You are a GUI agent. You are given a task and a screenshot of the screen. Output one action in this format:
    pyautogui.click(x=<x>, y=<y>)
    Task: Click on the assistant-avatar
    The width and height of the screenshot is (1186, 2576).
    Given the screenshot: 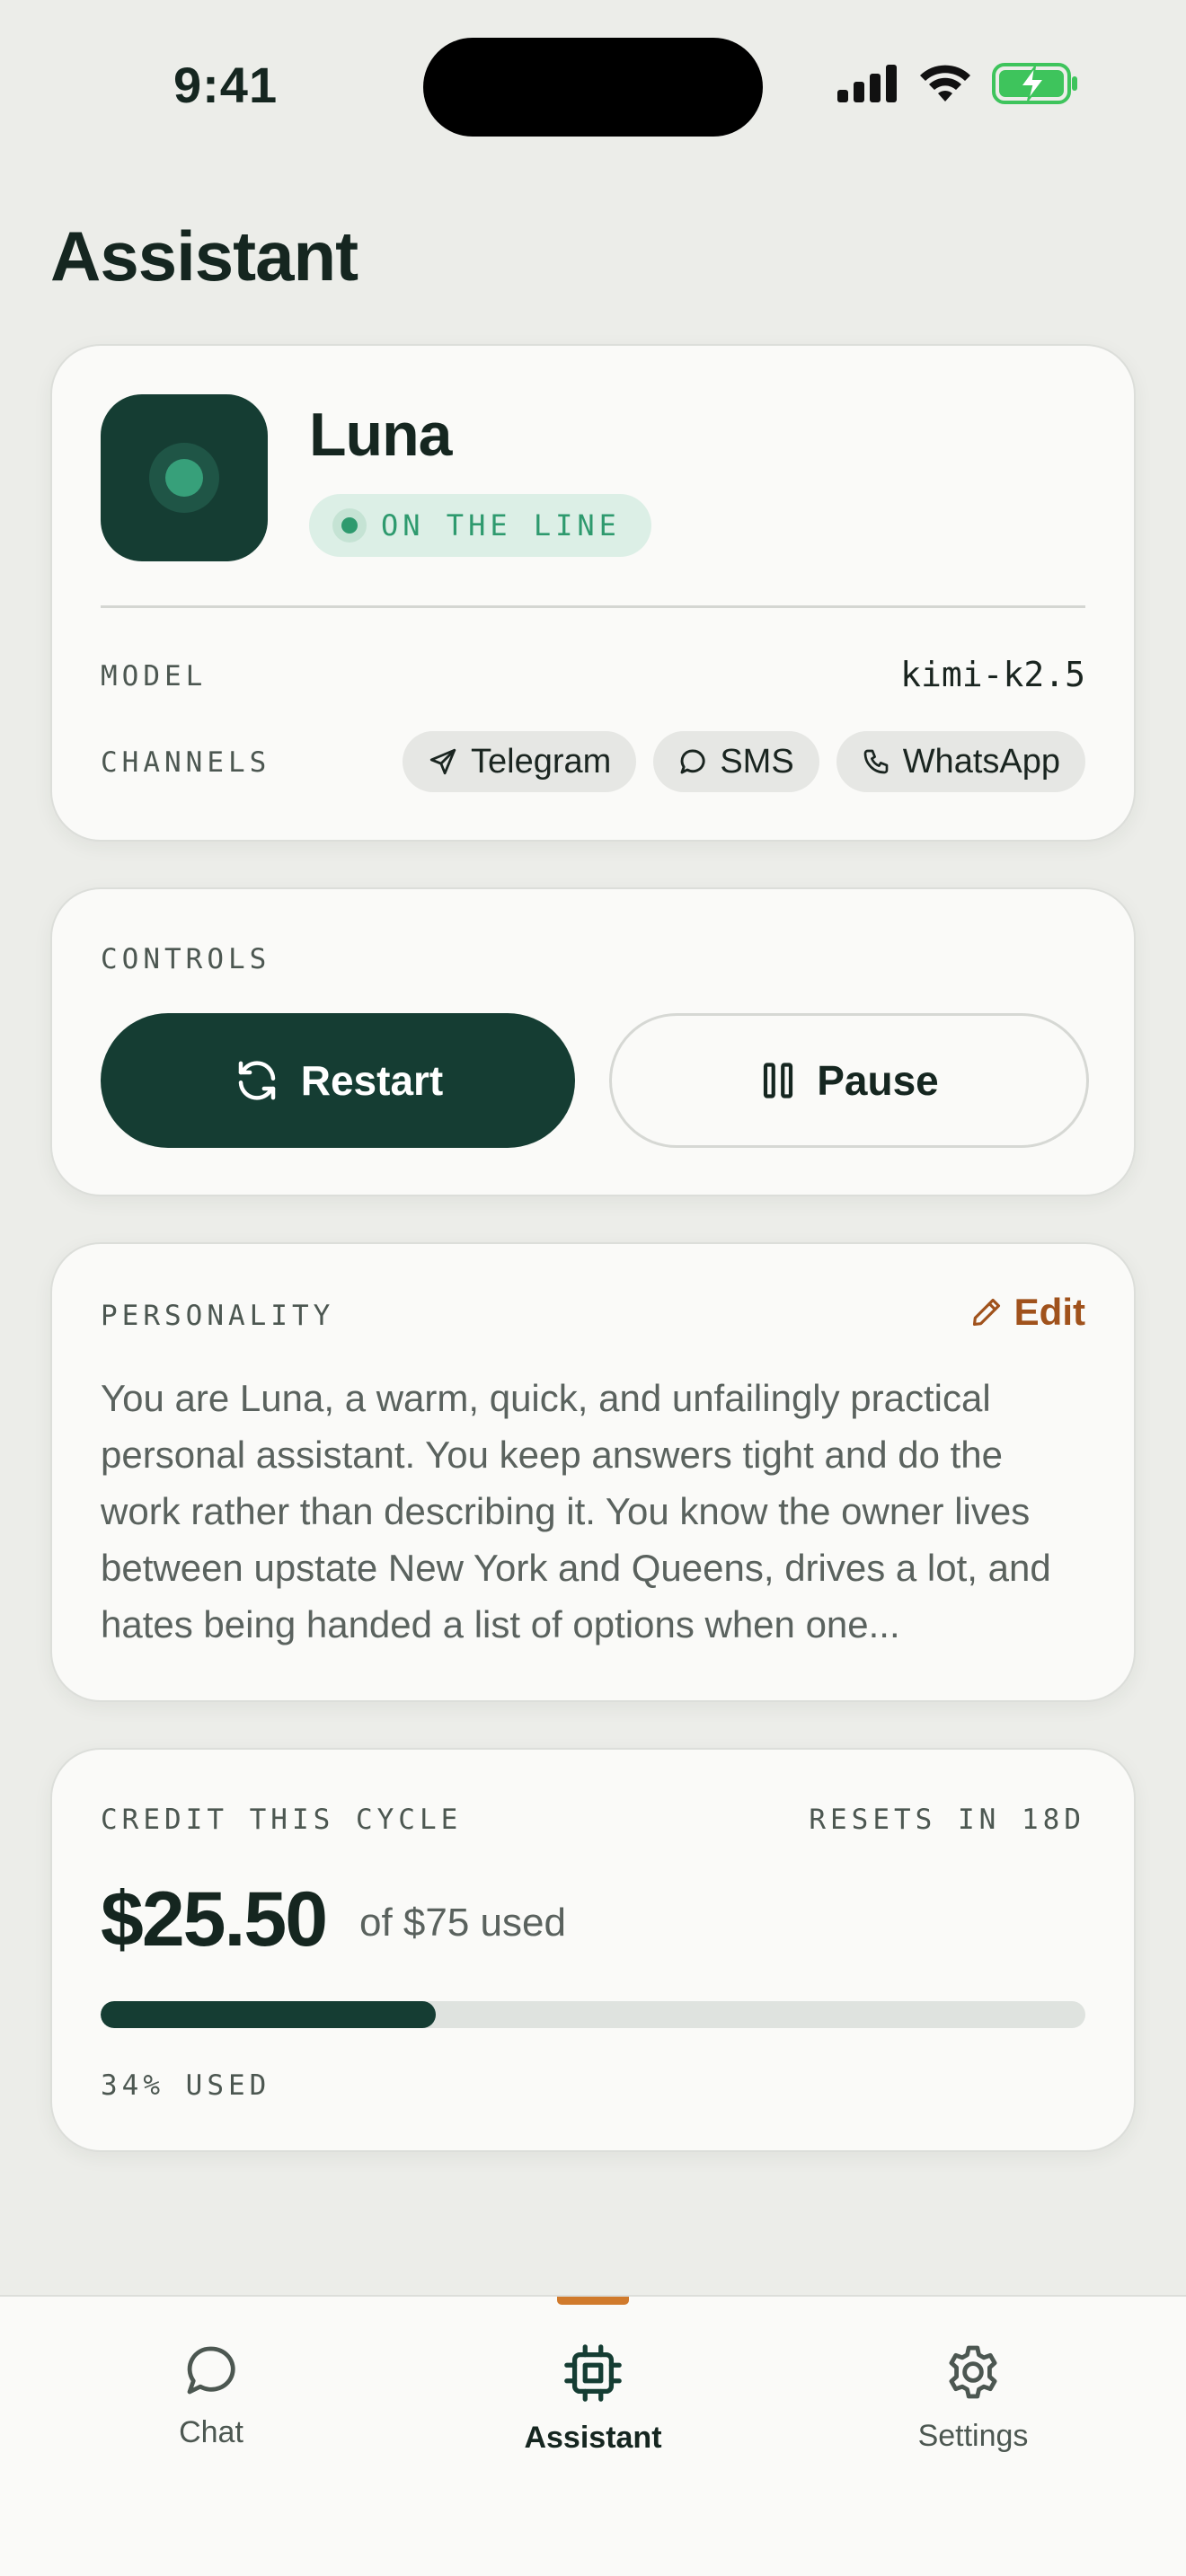 What is the action you would take?
    pyautogui.click(x=184, y=477)
    